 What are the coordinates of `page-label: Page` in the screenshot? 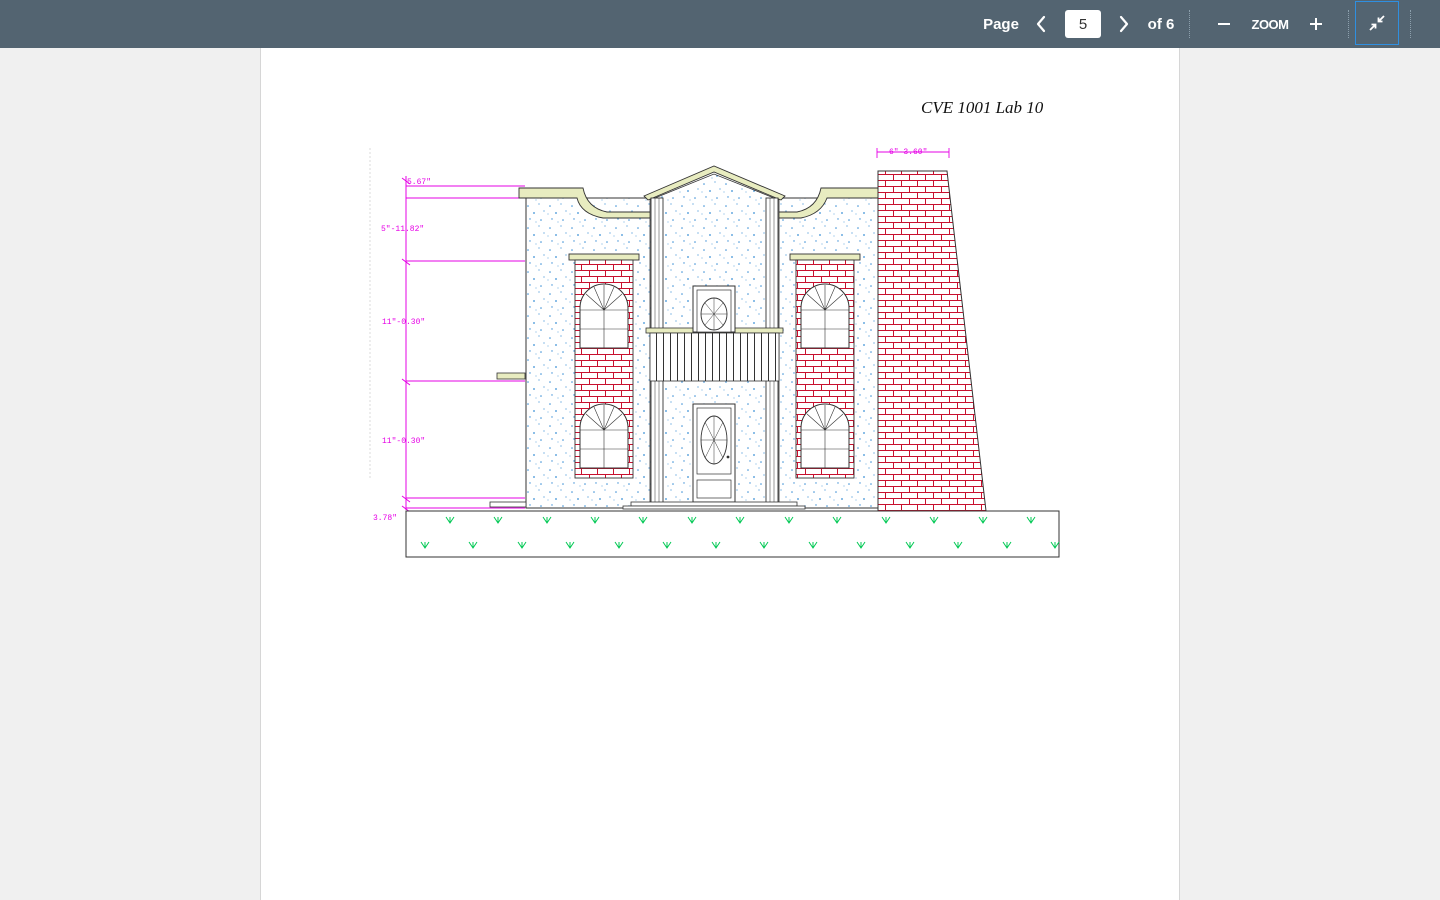 It's located at (1001, 24).